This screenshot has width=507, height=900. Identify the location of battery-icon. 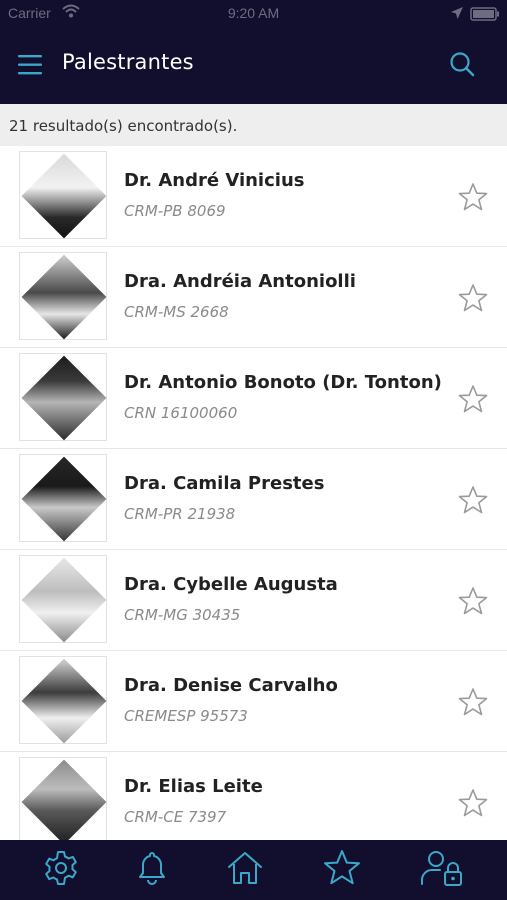
(484, 14).